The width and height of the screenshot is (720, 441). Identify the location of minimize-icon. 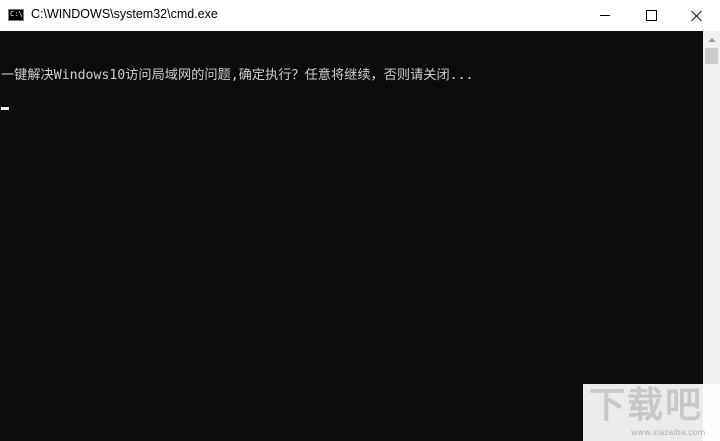
(605, 15).